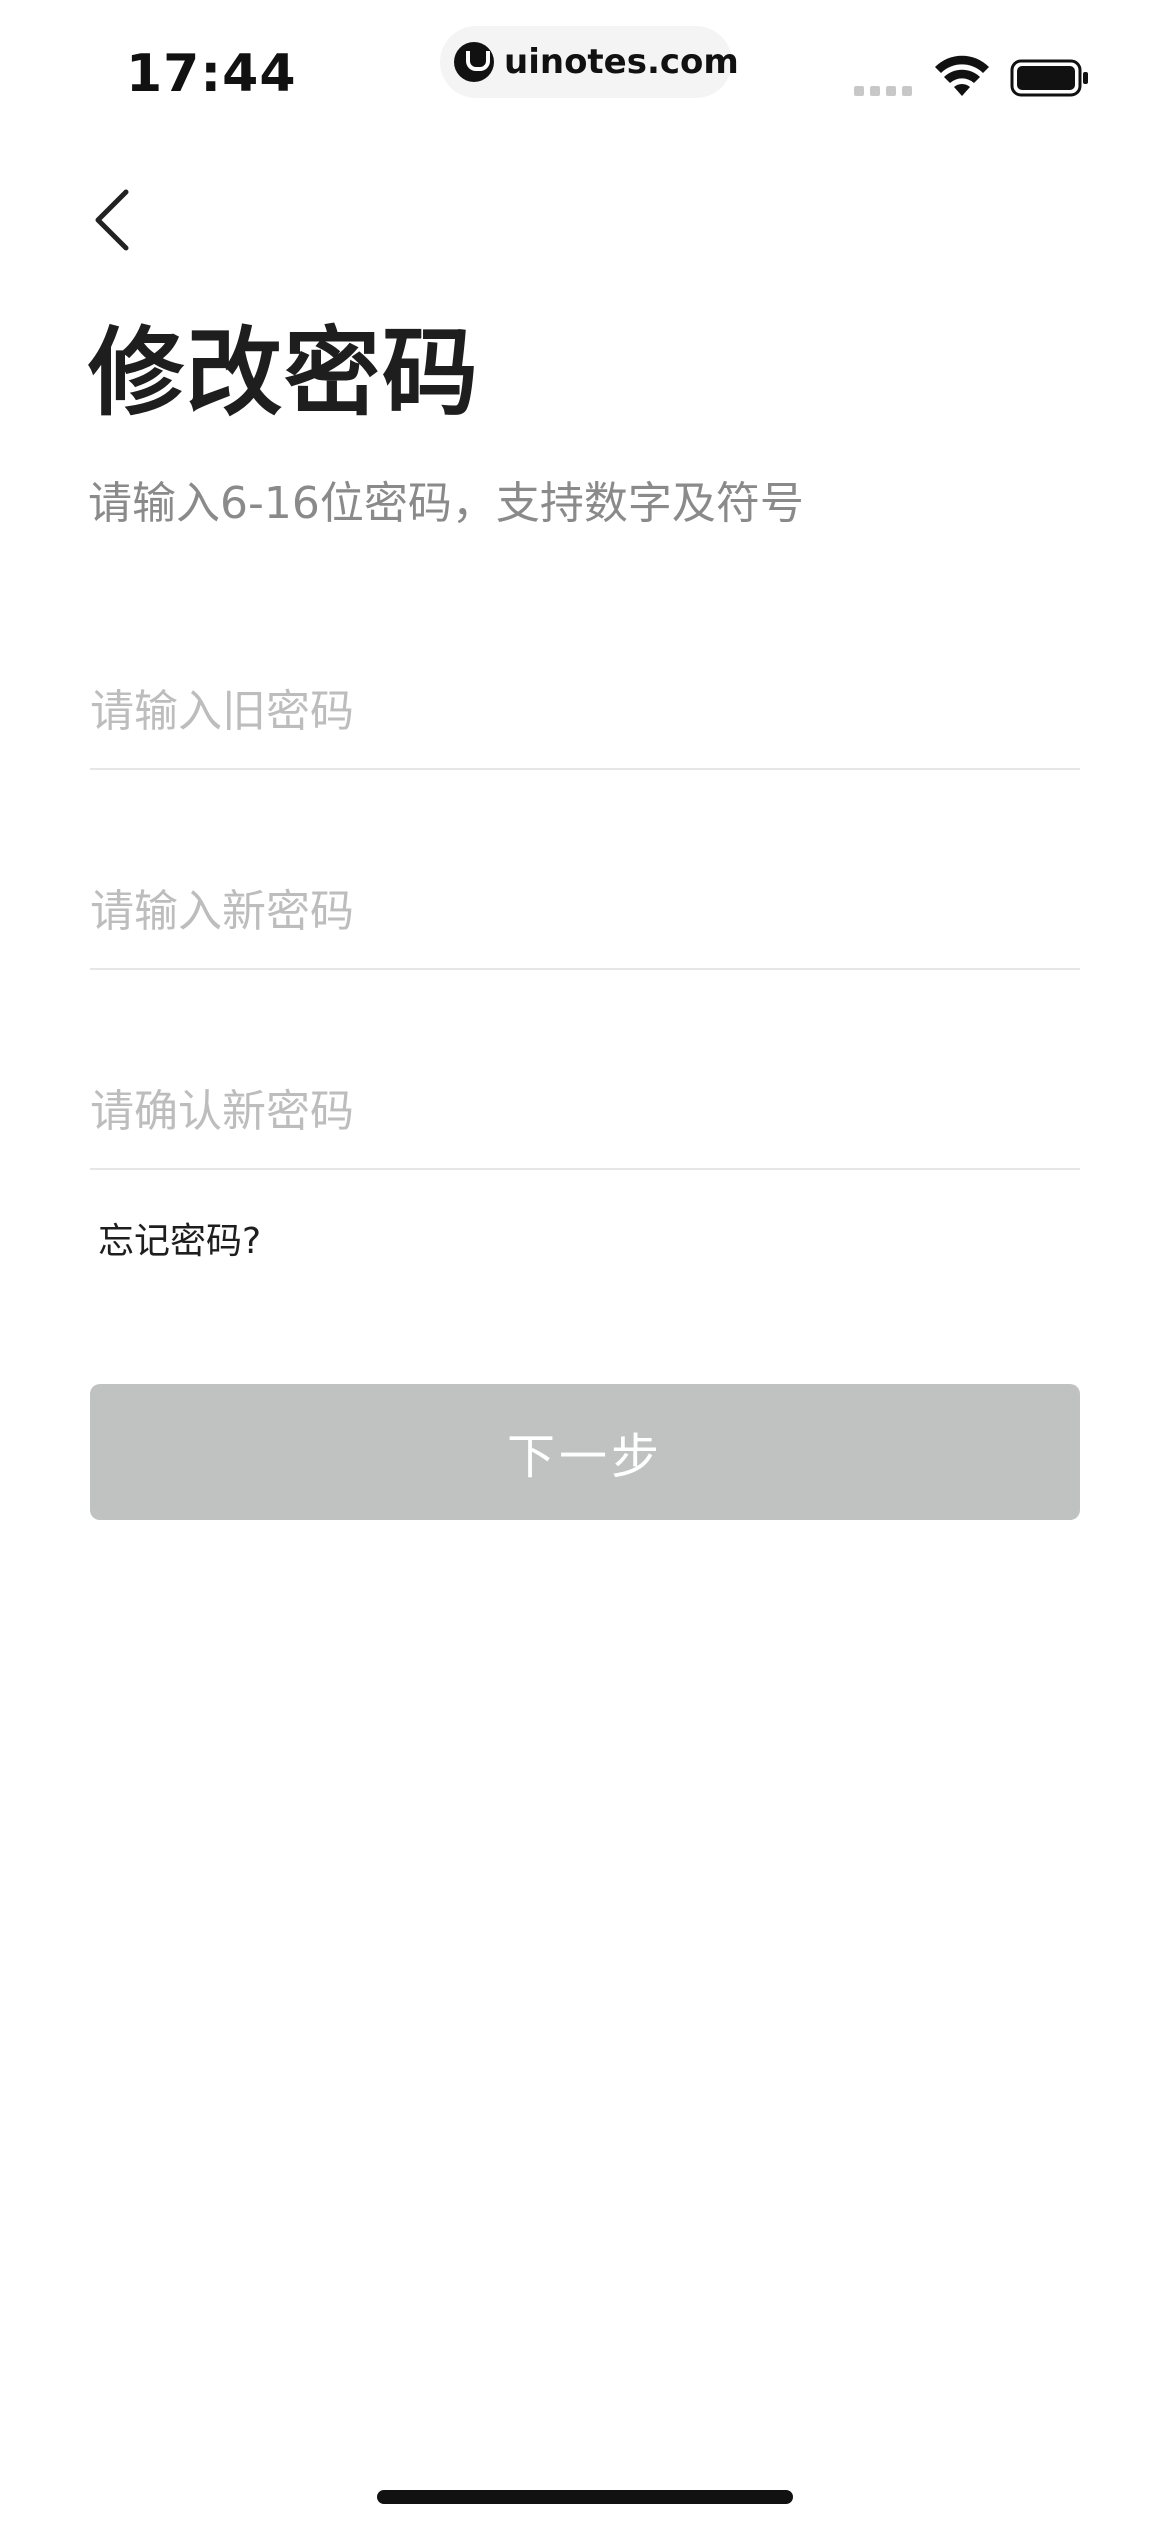  I want to click on site-logo-icon, so click(474, 62).